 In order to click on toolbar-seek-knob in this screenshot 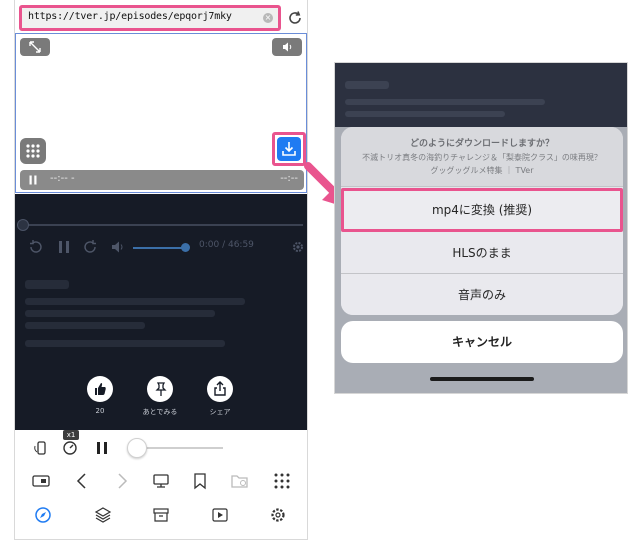, I will do `click(137, 448)`.